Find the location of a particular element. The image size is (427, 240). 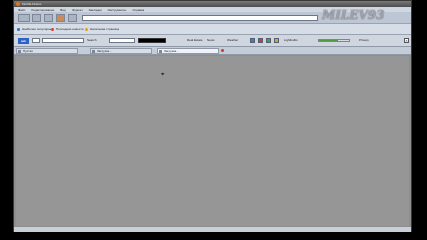

tab-close-icon is located at coordinates (222, 50).